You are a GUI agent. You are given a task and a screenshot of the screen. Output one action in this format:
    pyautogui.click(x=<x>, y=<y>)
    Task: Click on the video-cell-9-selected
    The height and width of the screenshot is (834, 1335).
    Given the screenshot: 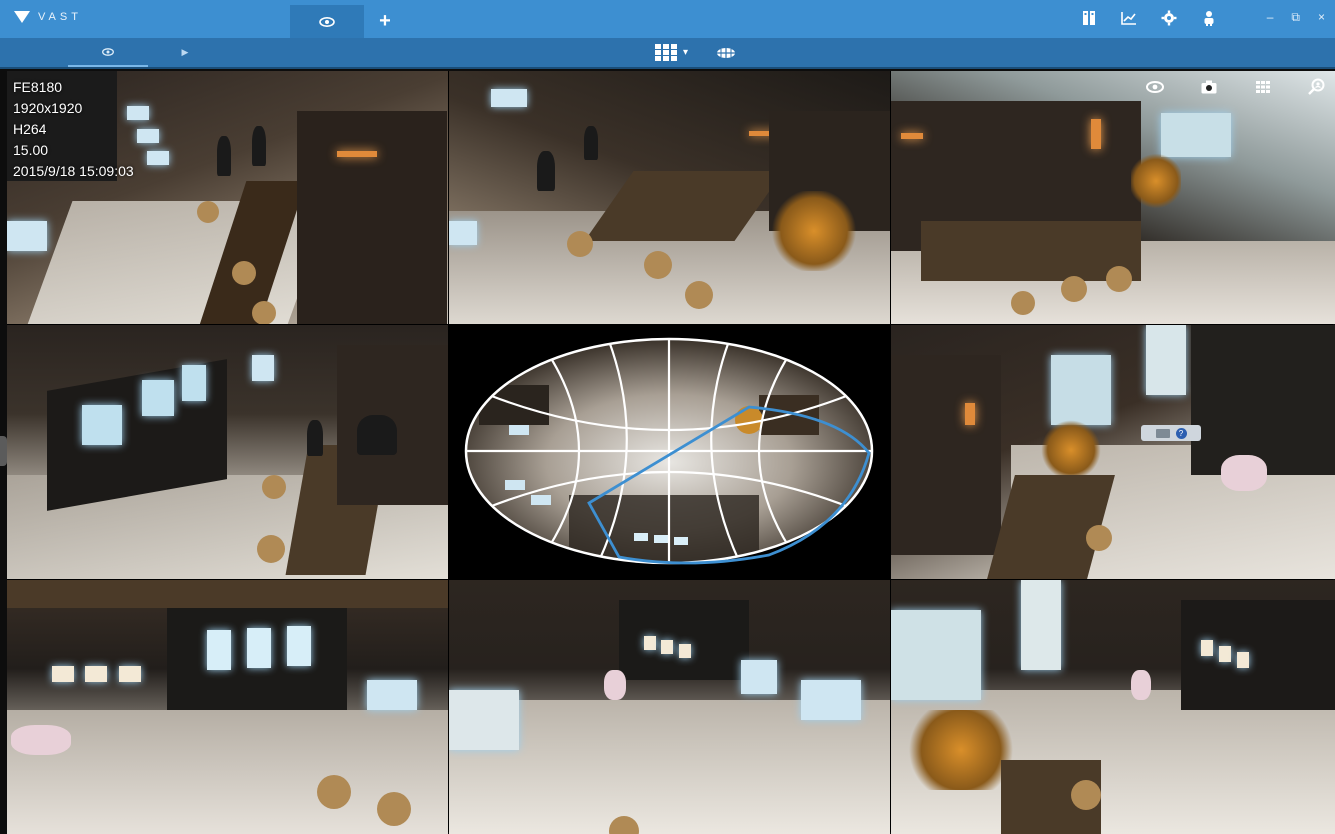 What is the action you would take?
    pyautogui.click(x=1113, y=707)
    